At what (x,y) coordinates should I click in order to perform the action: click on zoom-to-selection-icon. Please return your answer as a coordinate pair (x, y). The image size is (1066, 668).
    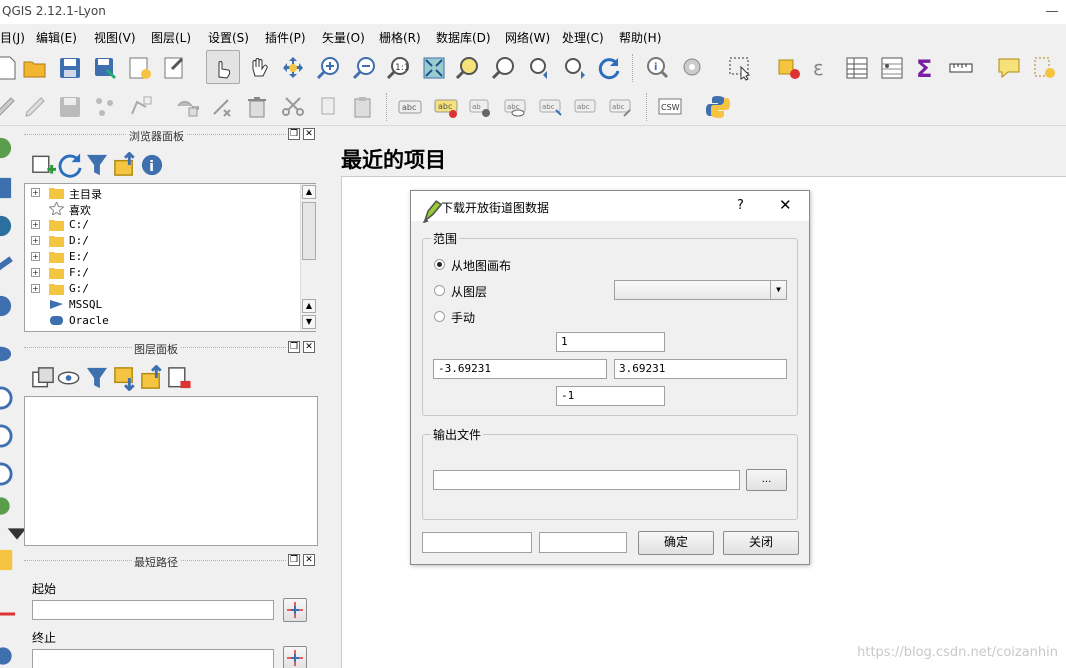
    Looking at the image, I should click on (468, 68).